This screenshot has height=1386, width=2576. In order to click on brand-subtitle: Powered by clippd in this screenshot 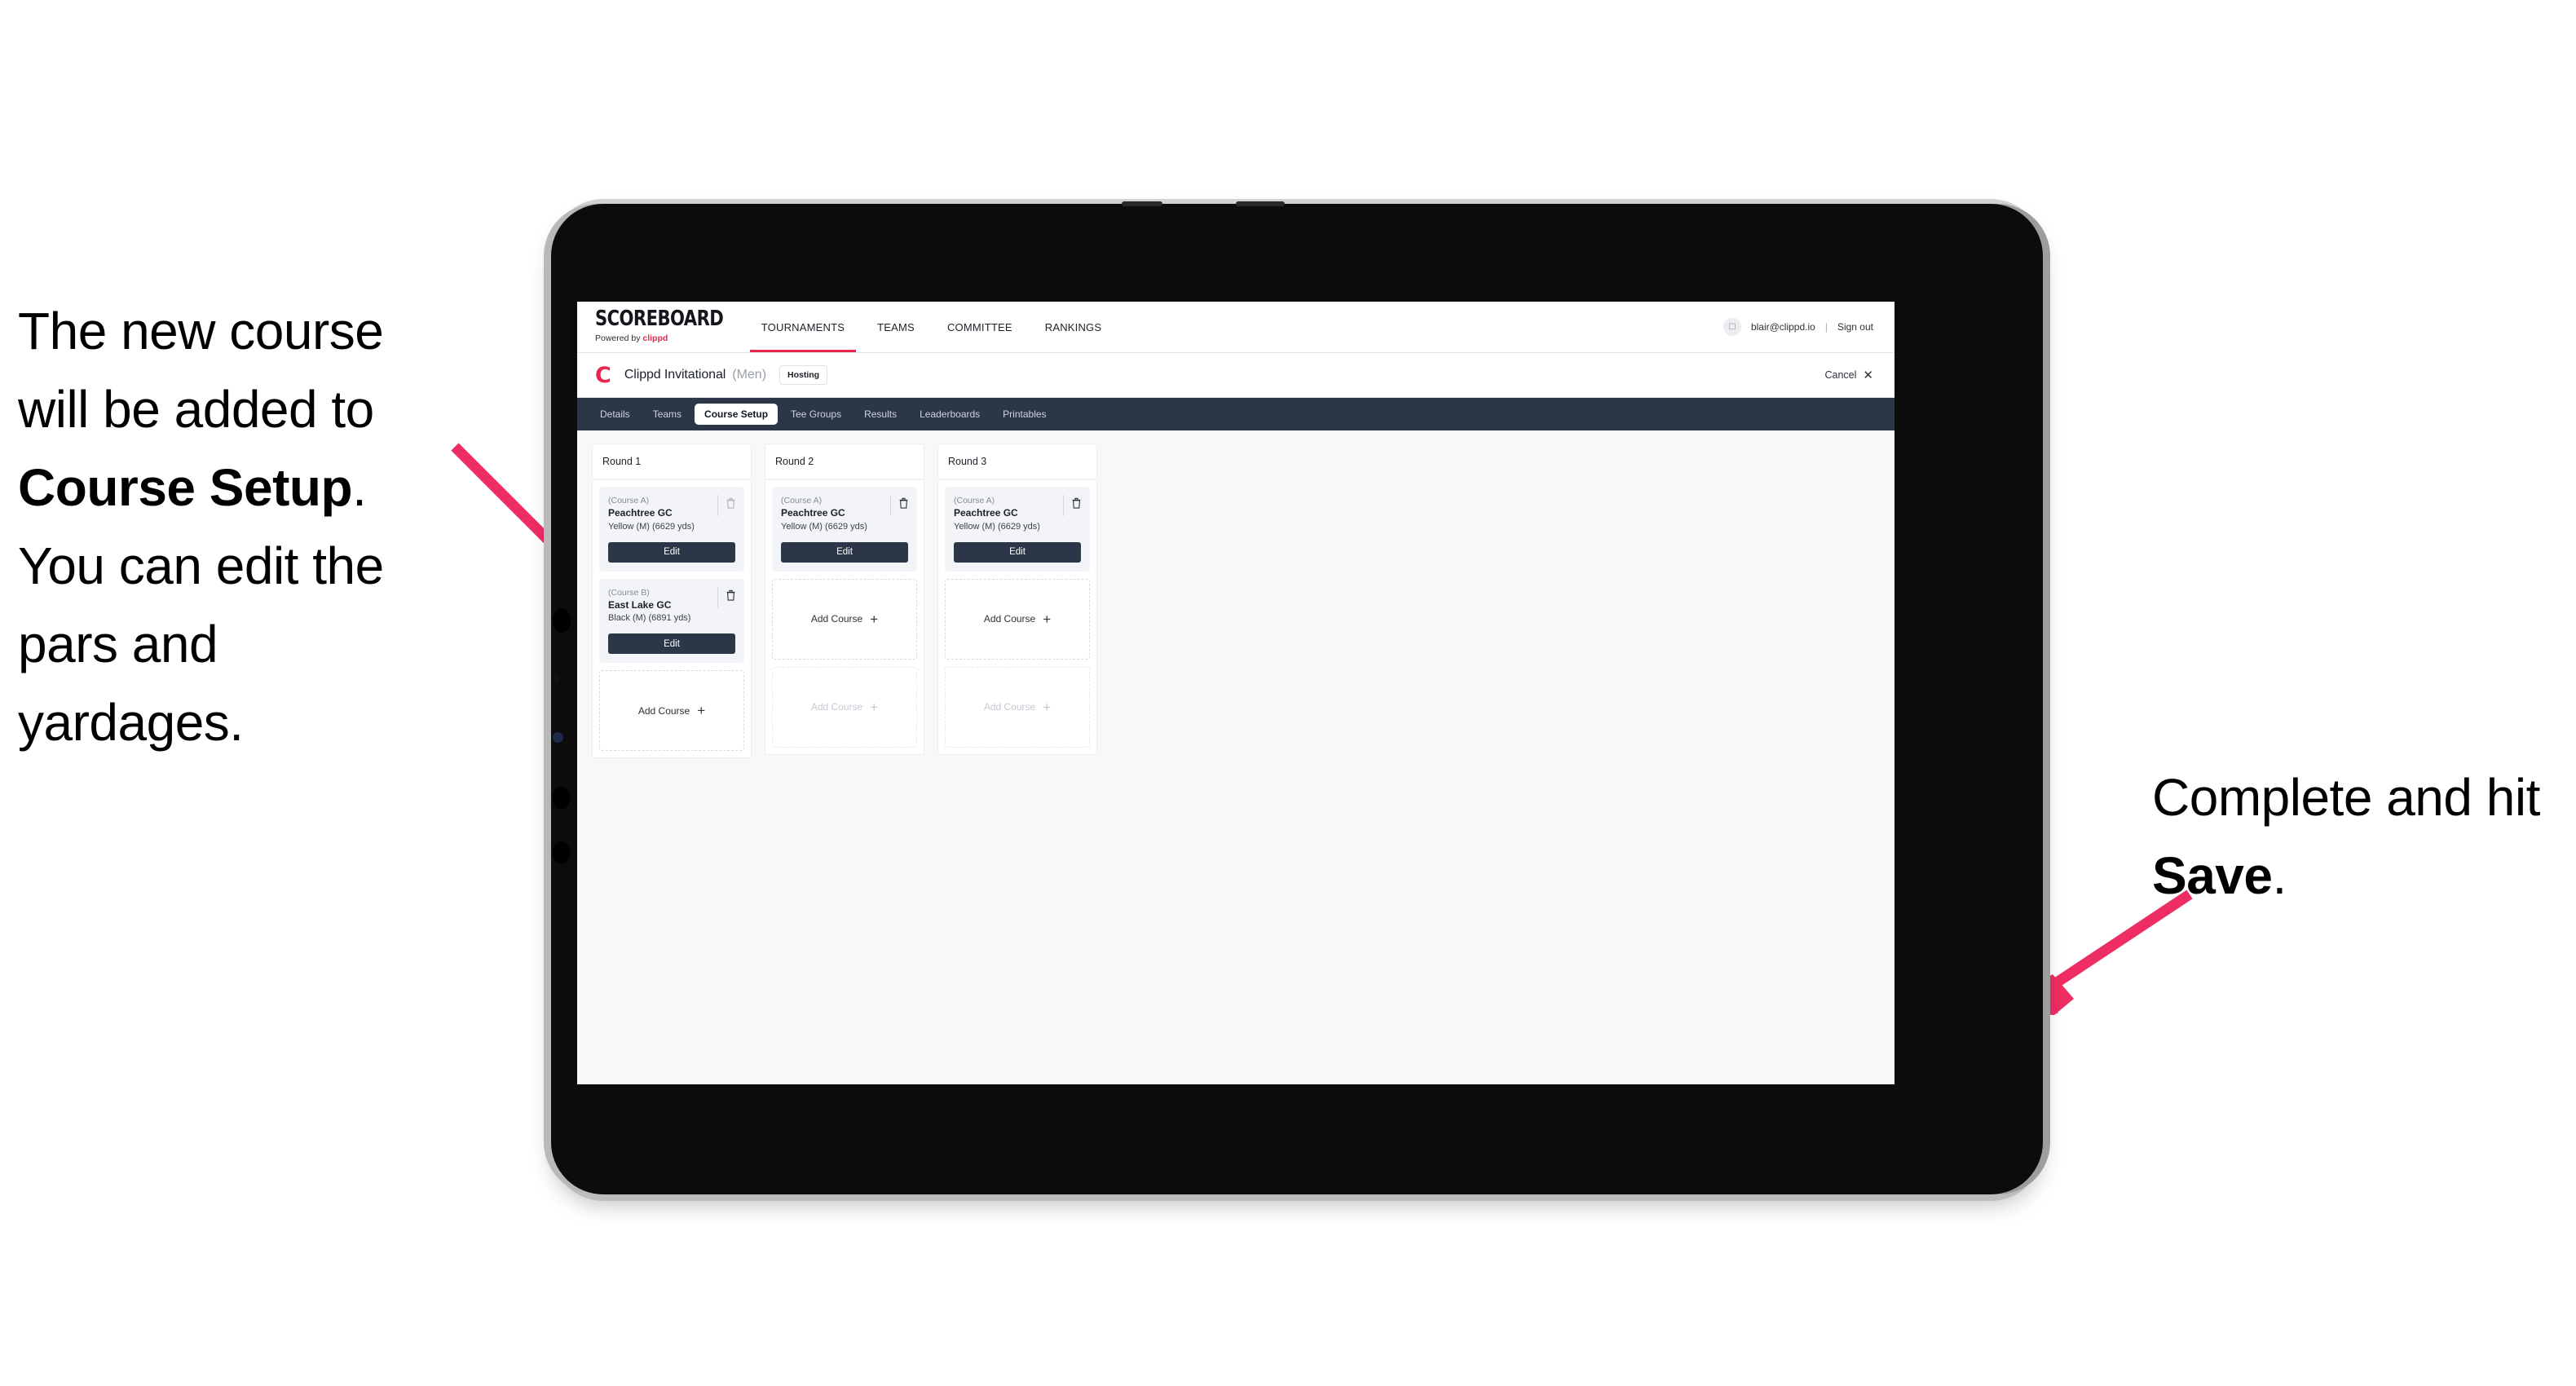, I will do `click(662, 339)`.